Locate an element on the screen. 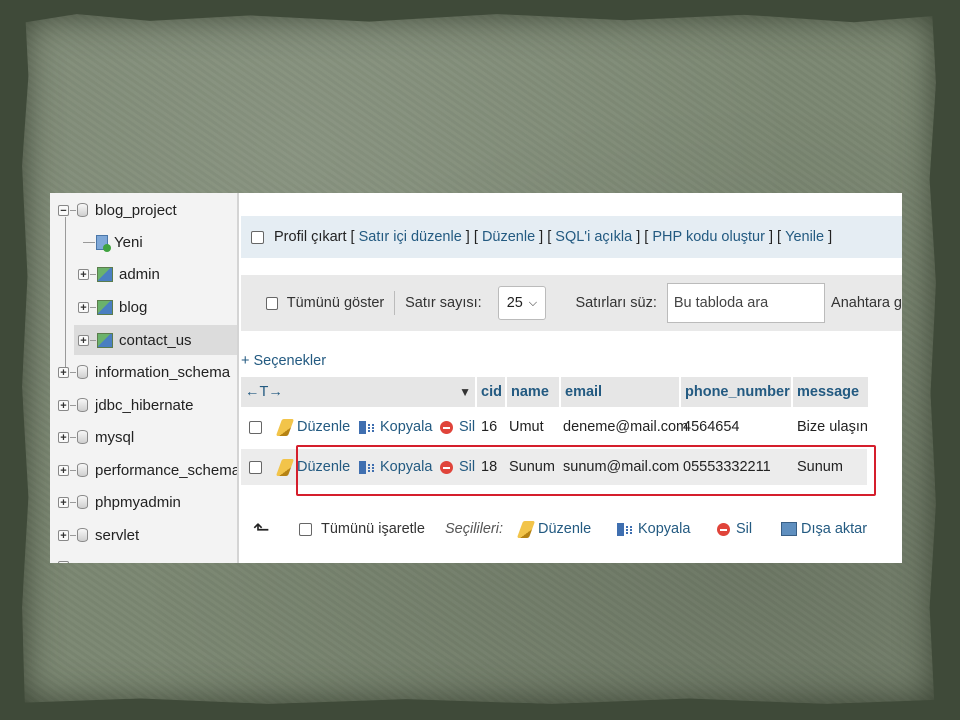 The width and height of the screenshot is (960, 720). show-all-checkbox is located at coordinates (271, 303).